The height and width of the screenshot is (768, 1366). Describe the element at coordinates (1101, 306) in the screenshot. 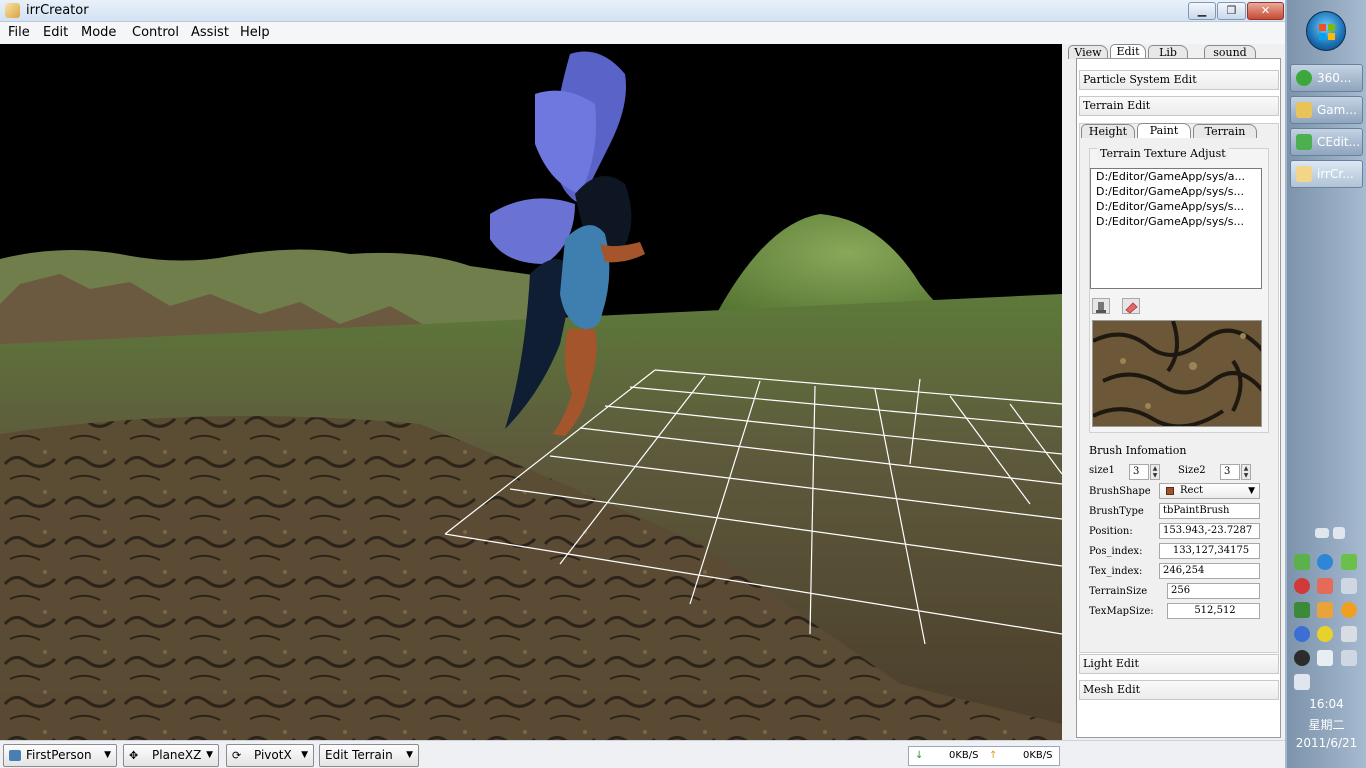

I see `brush-icon` at that location.